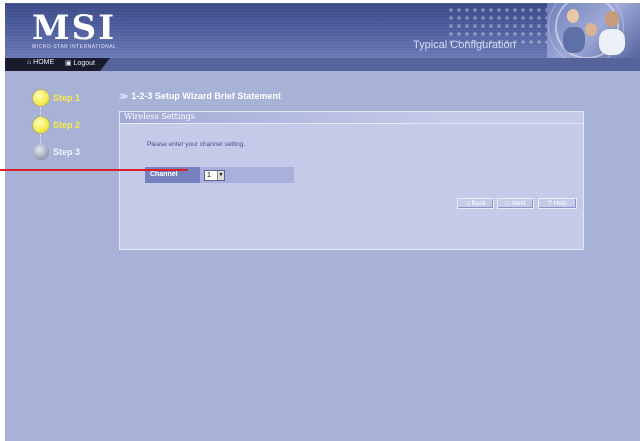  Describe the element at coordinates (67, 152) in the screenshot. I see `step-3-label: Step 3` at that location.